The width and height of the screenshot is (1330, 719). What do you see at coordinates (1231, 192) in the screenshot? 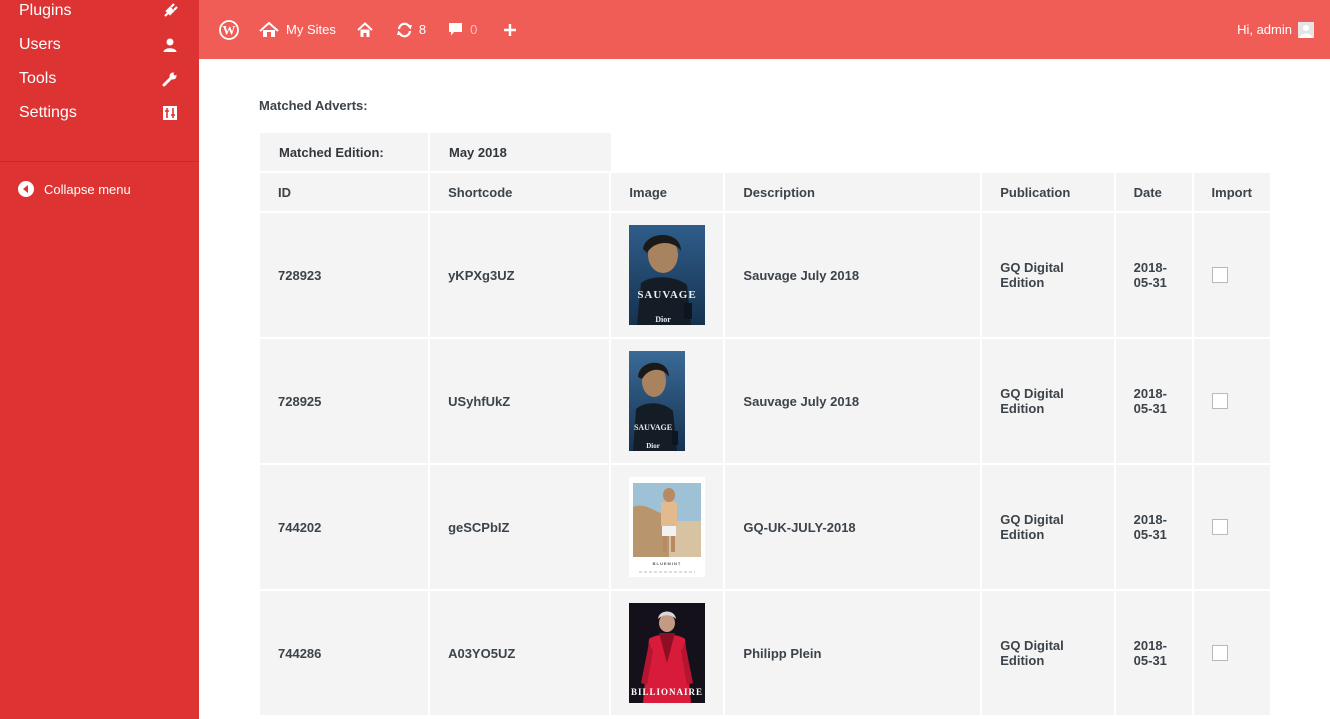
I see `column-header-import: Import` at bounding box center [1231, 192].